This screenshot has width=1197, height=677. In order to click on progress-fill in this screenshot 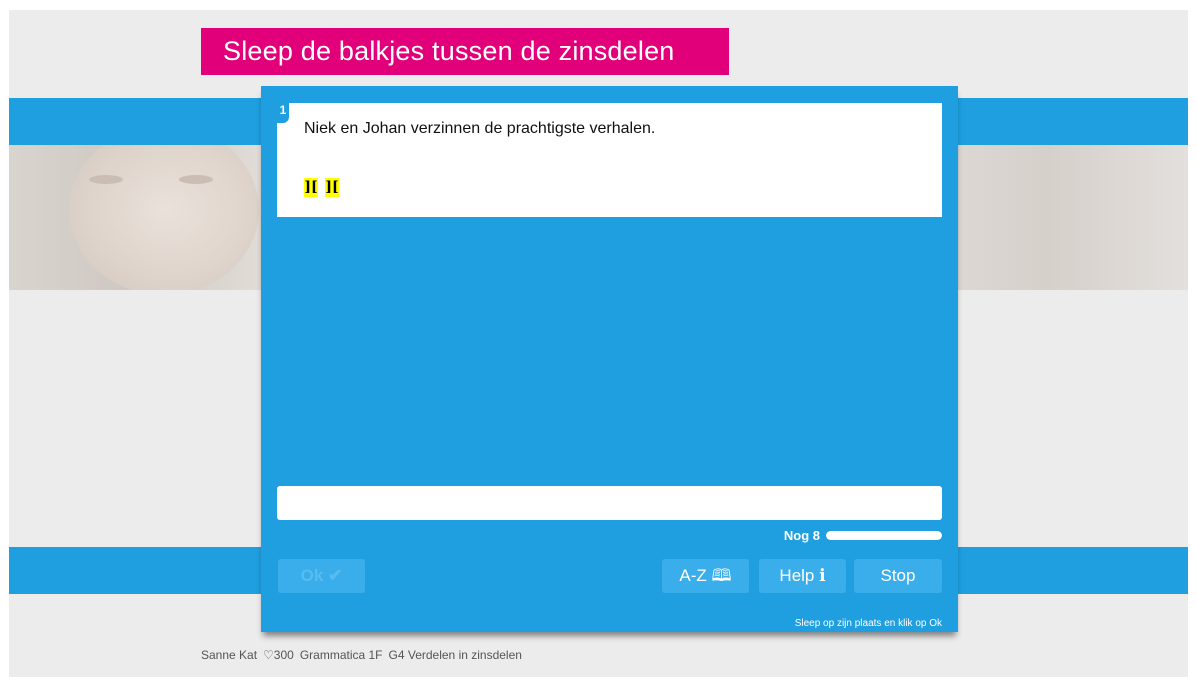, I will do `click(884, 535)`.